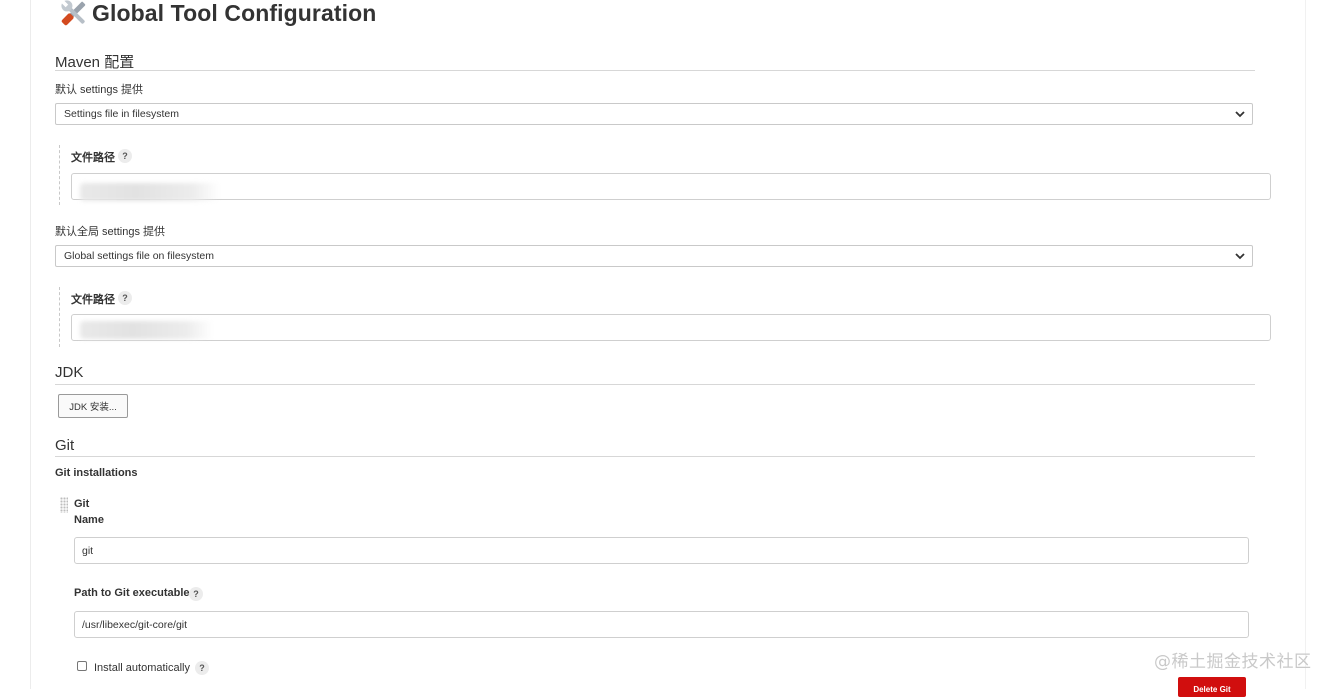  What do you see at coordinates (74, 15) in the screenshot?
I see `tools-icon` at bounding box center [74, 15].